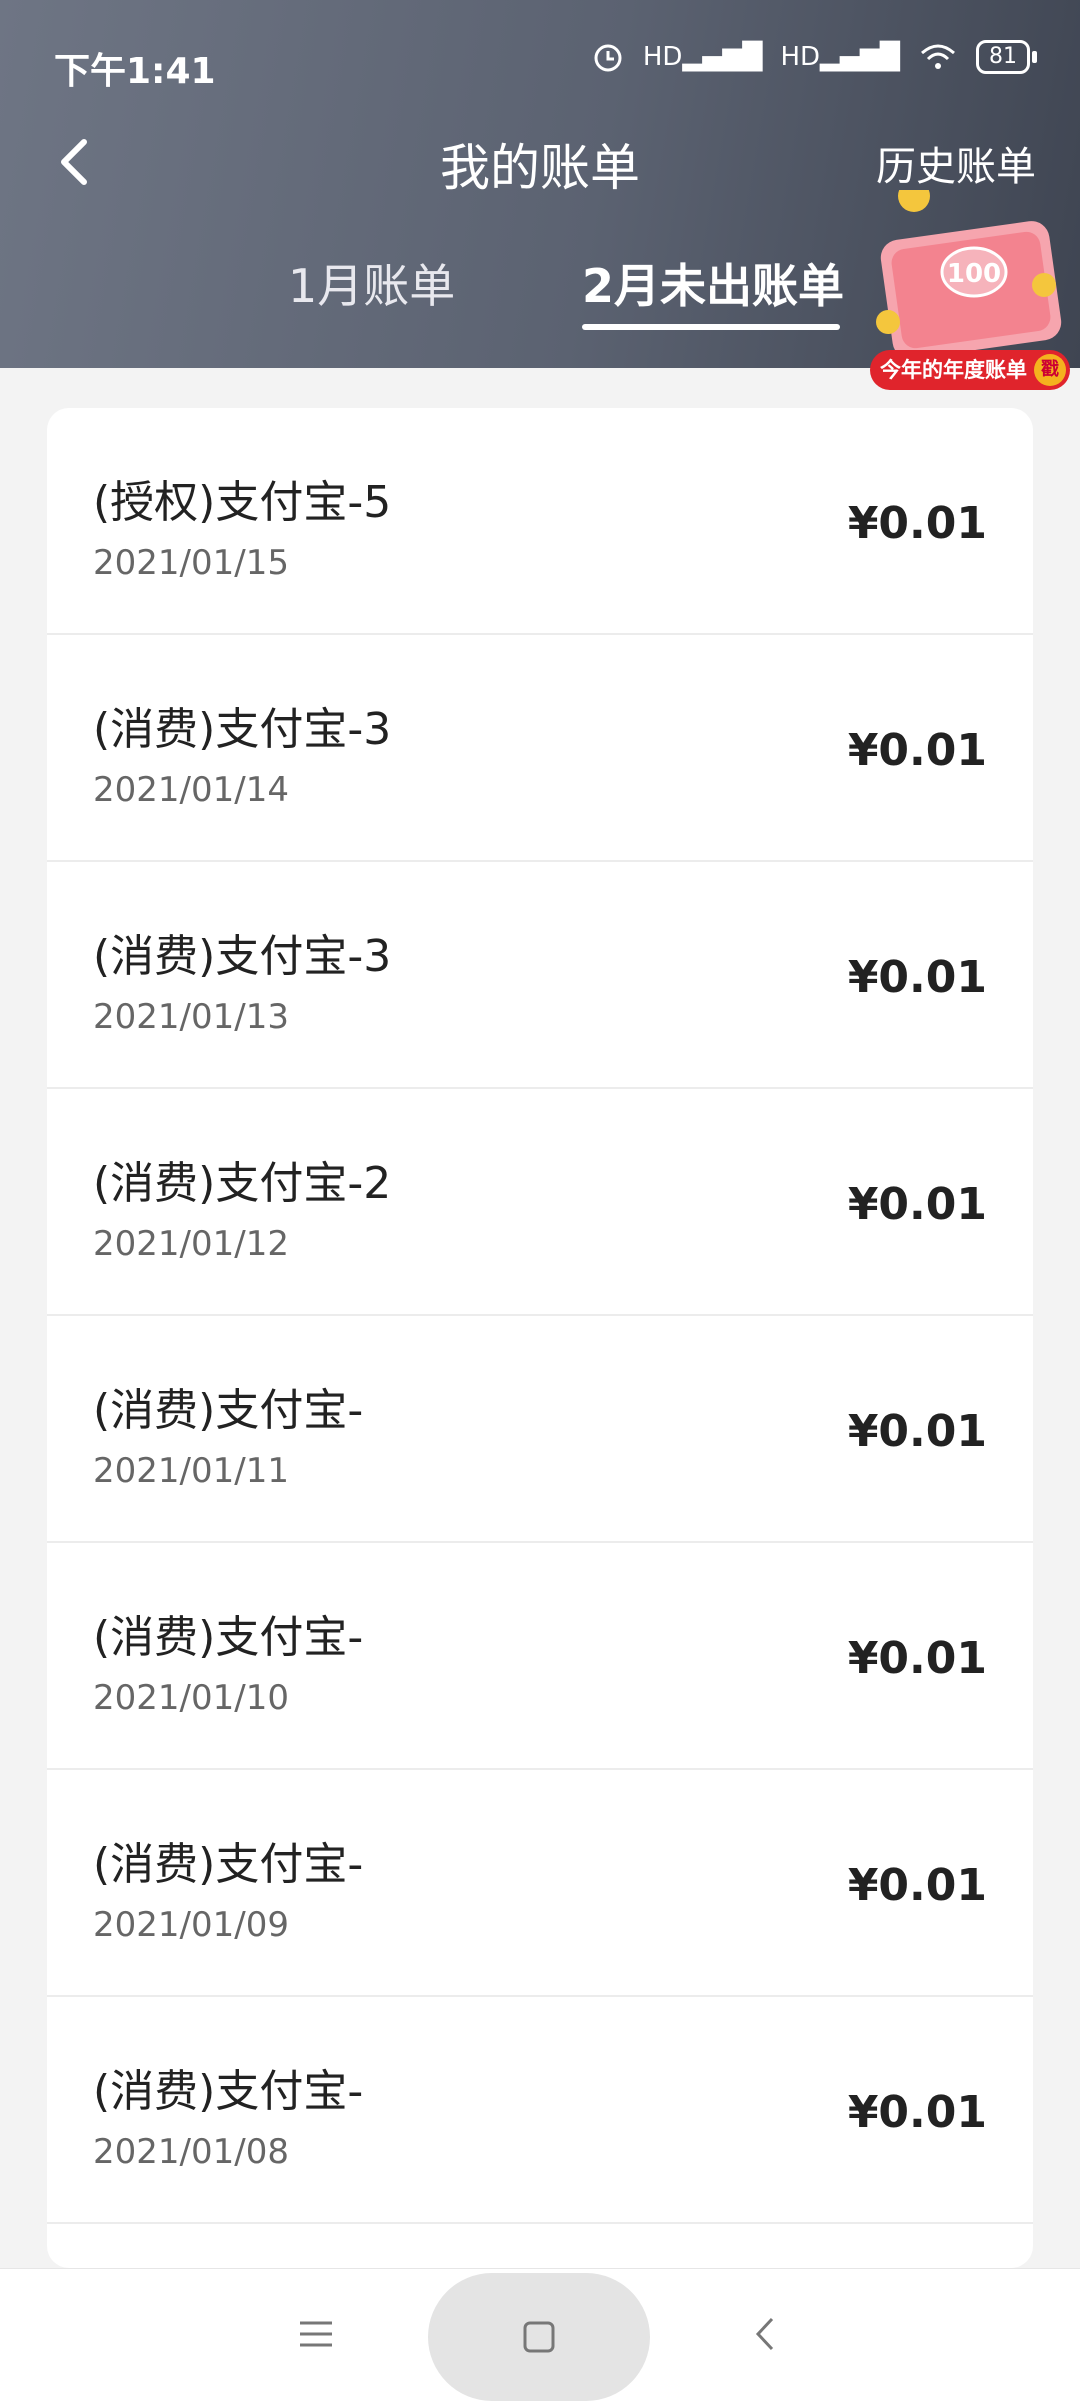 The height and width of the screenshot is (2401, 1080). I want to click on status-icons: HD▂▄▆█ HD▂▄▆█ 81, so click(814, 57).